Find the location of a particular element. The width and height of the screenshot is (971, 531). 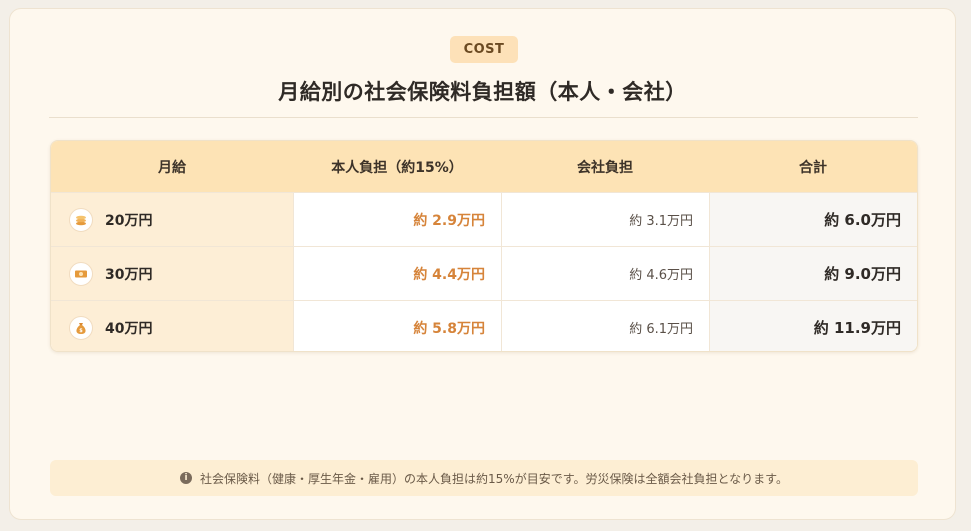

coins-stack-icon is located at coordinates (81, 219).